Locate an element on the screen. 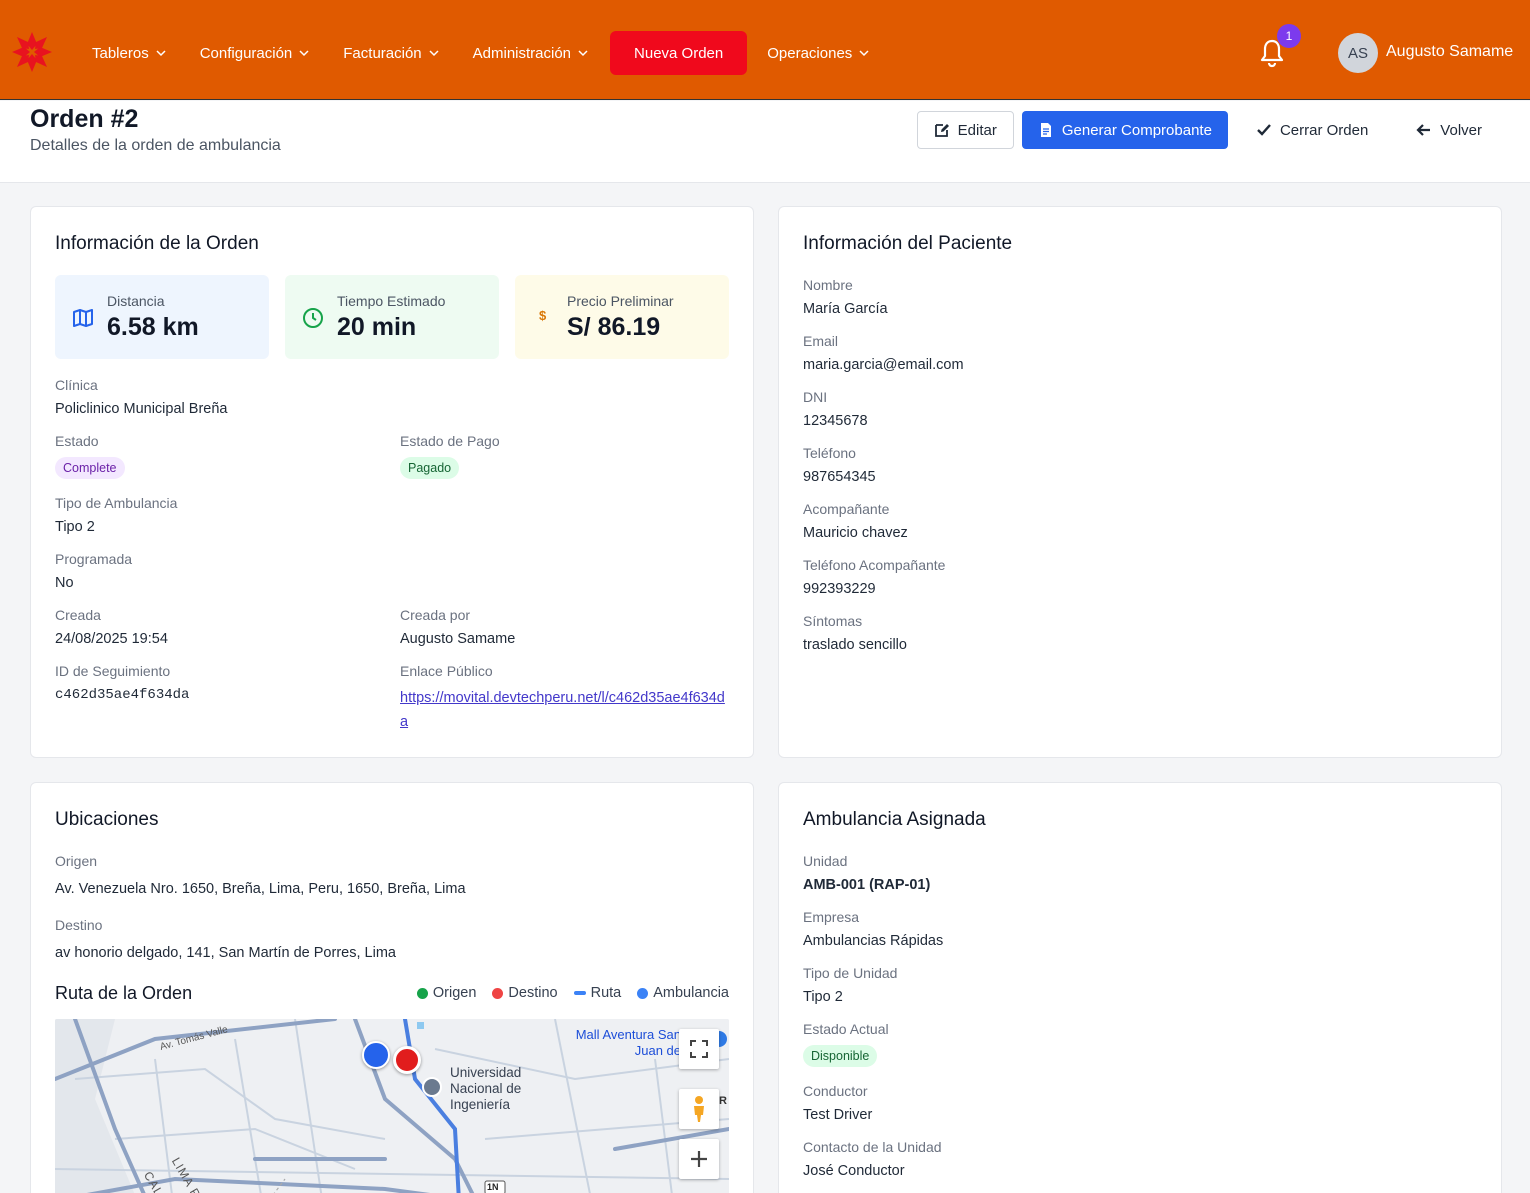  ambulance-type-value: Tipo 2 is located at coordinates (75, 527).